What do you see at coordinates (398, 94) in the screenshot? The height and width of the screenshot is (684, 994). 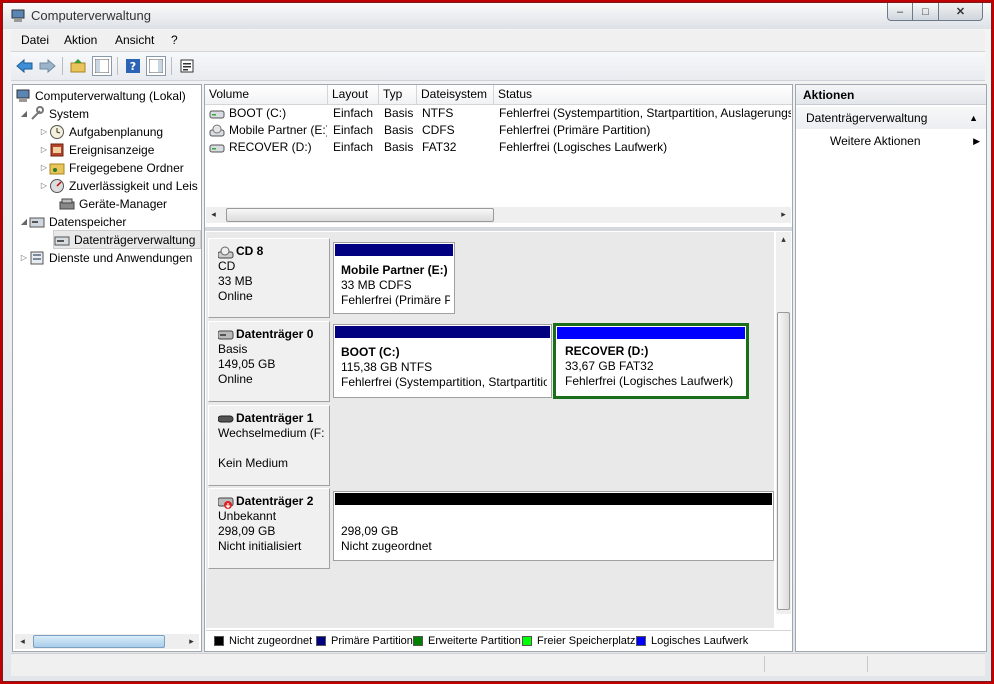 I see `column-header-typ: Typ` at bounding box center [398, 94].